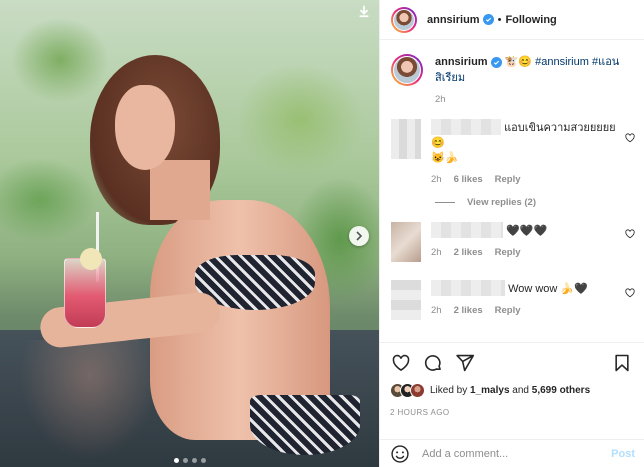 Image resolution: width=644 pixels, height=467 pixels. What do you see at coordinates (445, 158) in the screenshot?
I see `comment-body-line2: 😺🍌` at bounding box center [445, 158].